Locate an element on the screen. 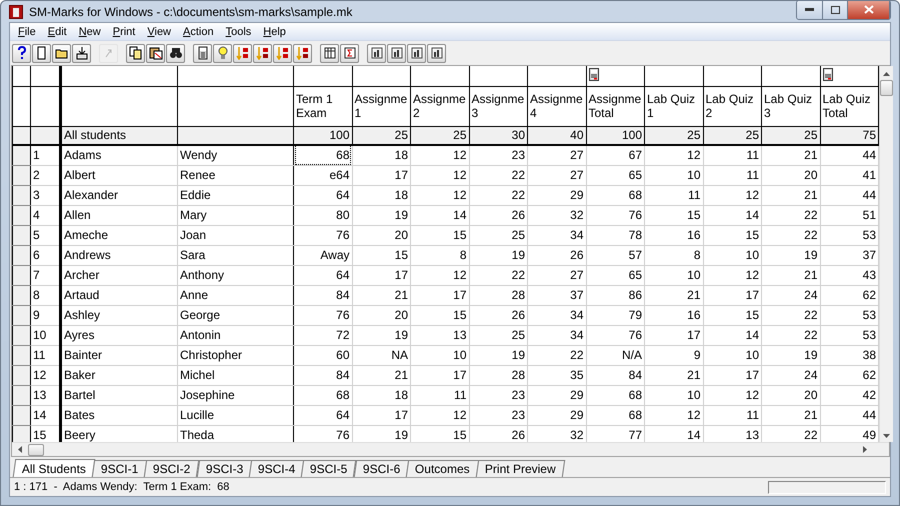 The width and height of the screenshot is (900, 506). close-button is located at coordinates (869, 9).